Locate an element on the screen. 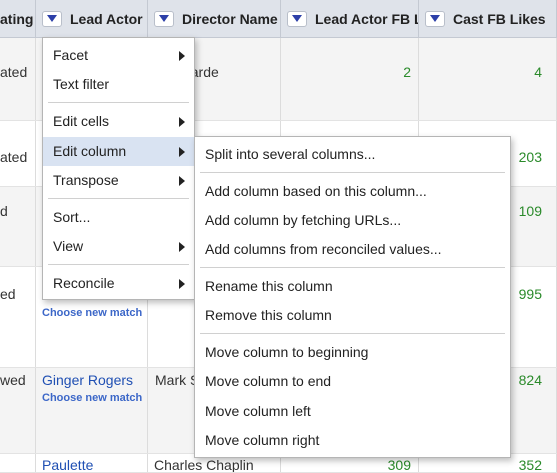 The width and height of the screenshot is (557, 473). menu-item-view: View is located at coordinates (118, 246).